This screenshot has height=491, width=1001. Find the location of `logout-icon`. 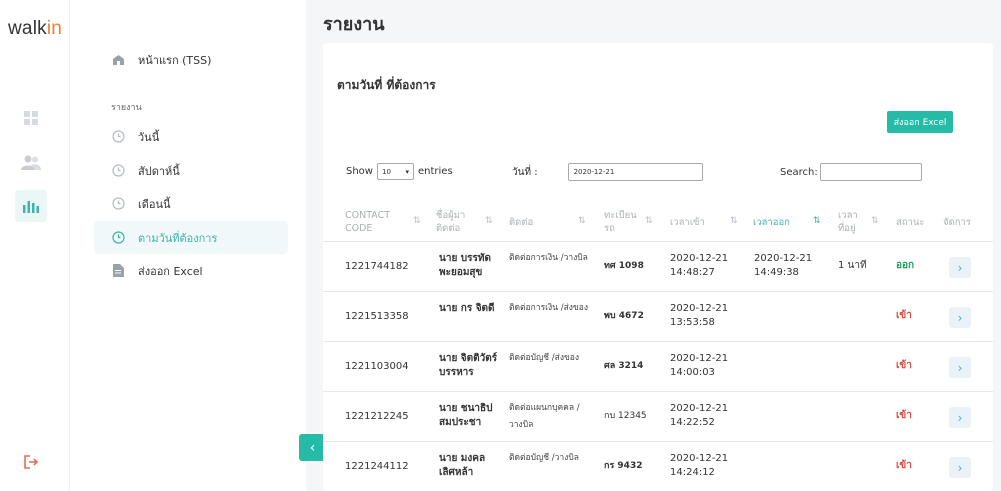

logout-icon is located at coordinates (31, 462).